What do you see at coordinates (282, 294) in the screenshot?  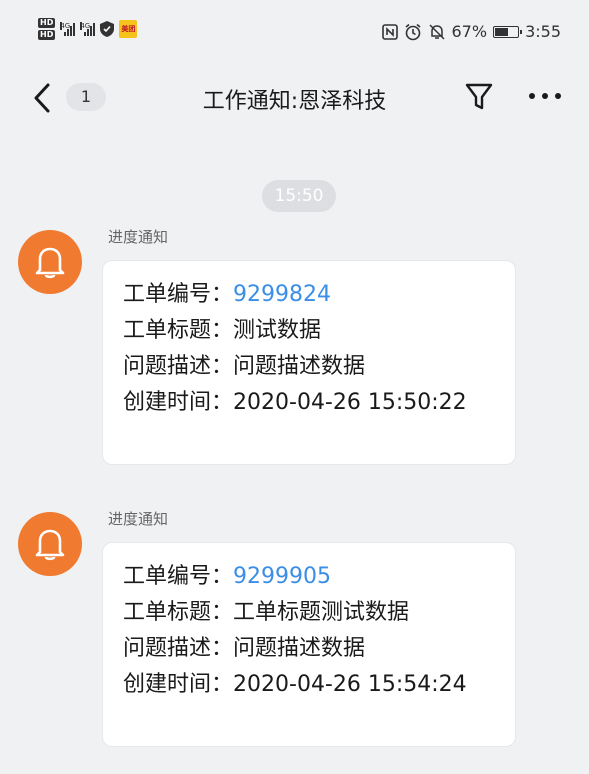 I see `ticket-number-link: 9299824` at bounding box center [282, 294].